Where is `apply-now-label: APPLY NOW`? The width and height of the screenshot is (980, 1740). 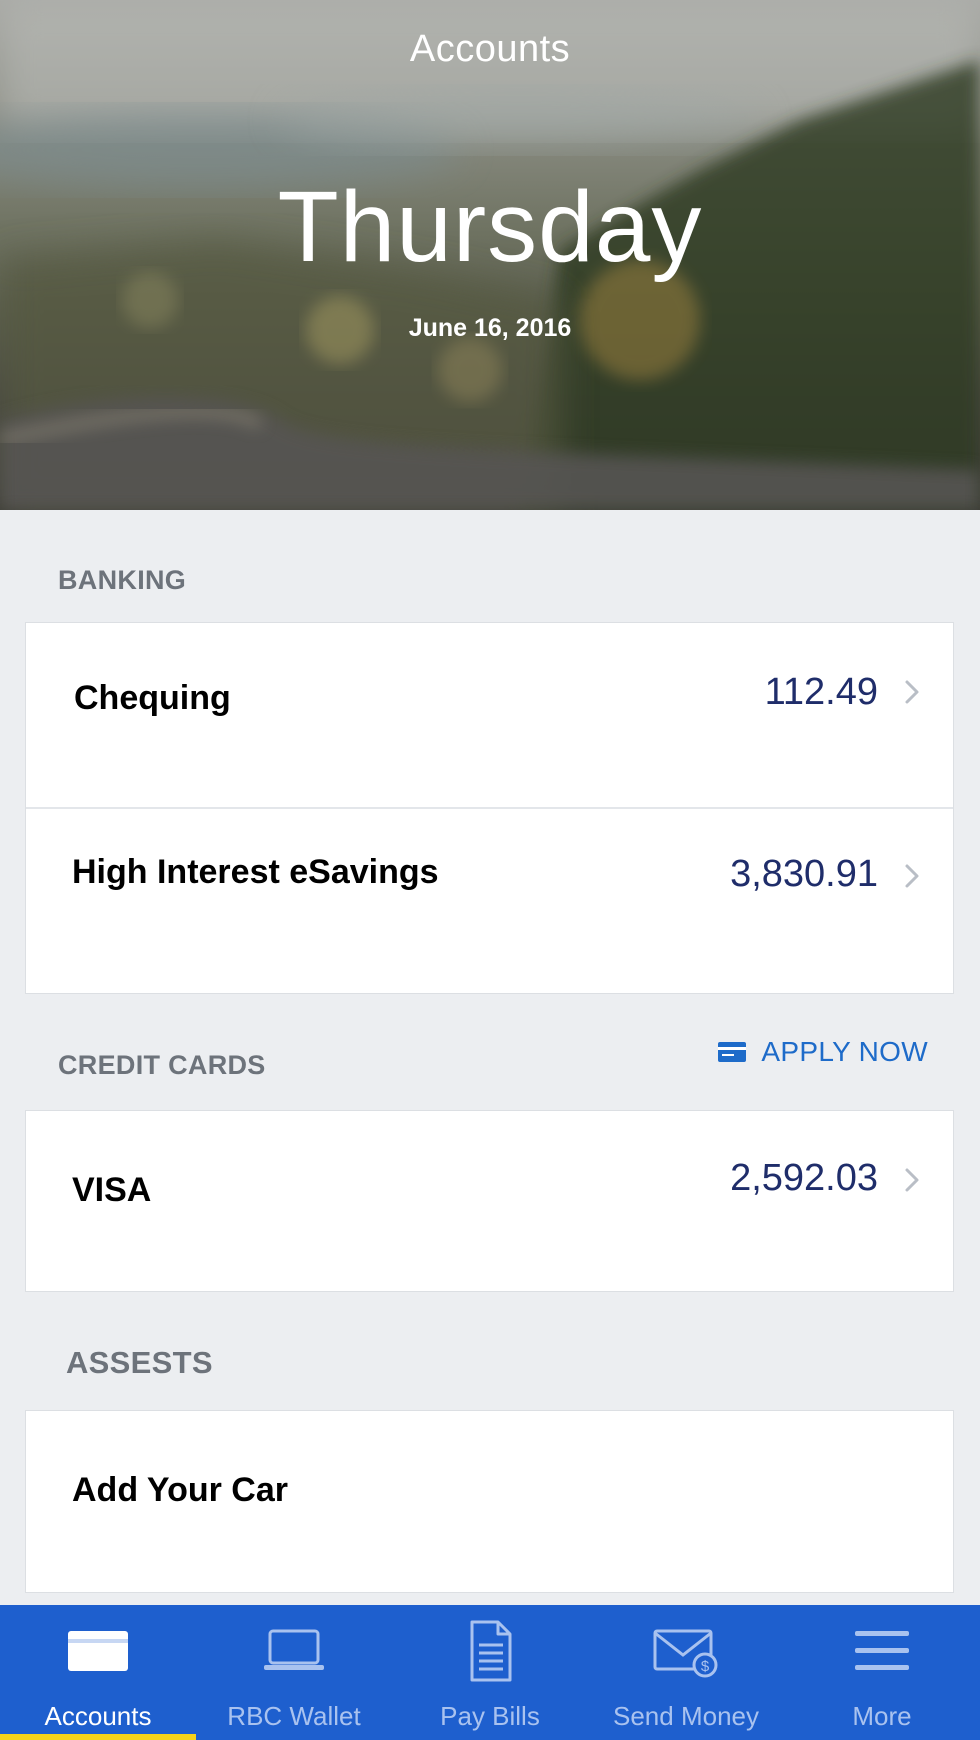 apply-now-label: APPLY NOW is located at coordinates (844, 1051).